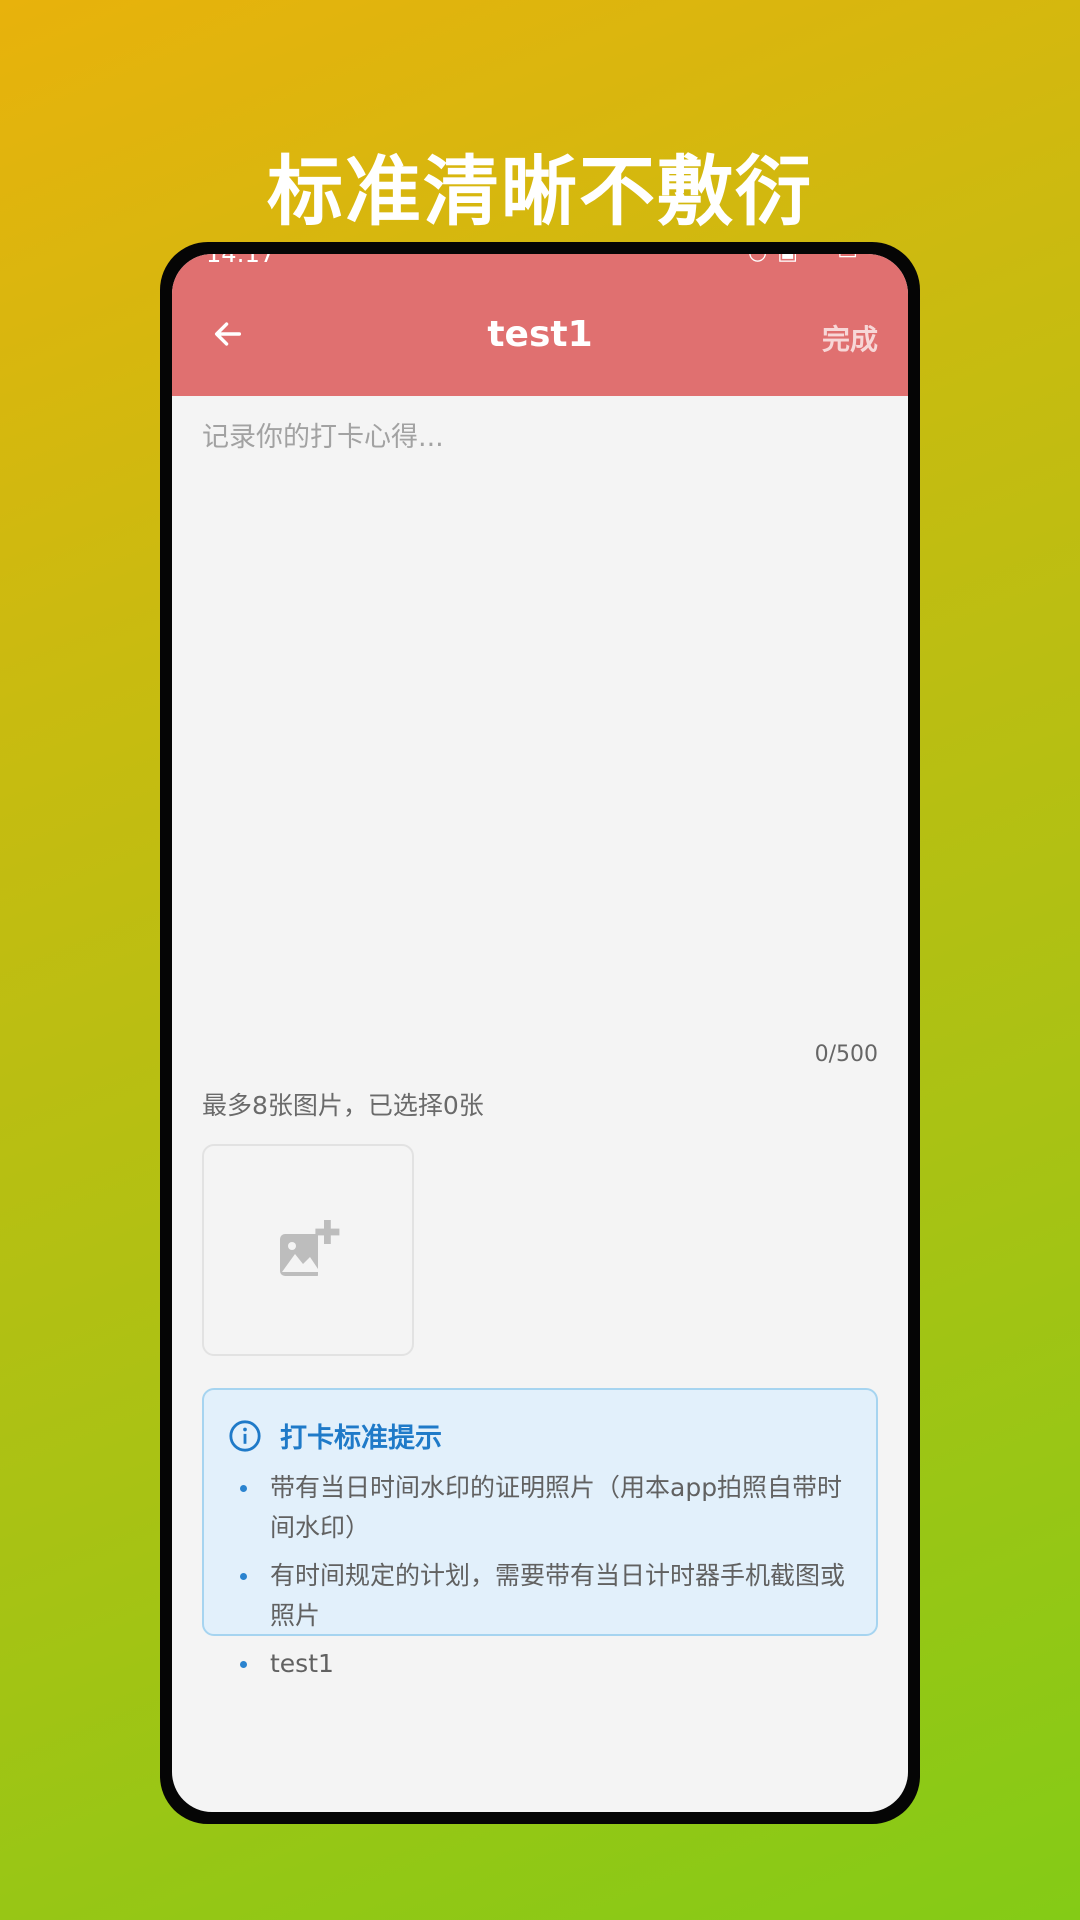 The height and width of the screenshot is (1920, 1080). Describe the element at coordinates (846, 1054) in the screenshot. I see `char-counter: 0/500` at that location.